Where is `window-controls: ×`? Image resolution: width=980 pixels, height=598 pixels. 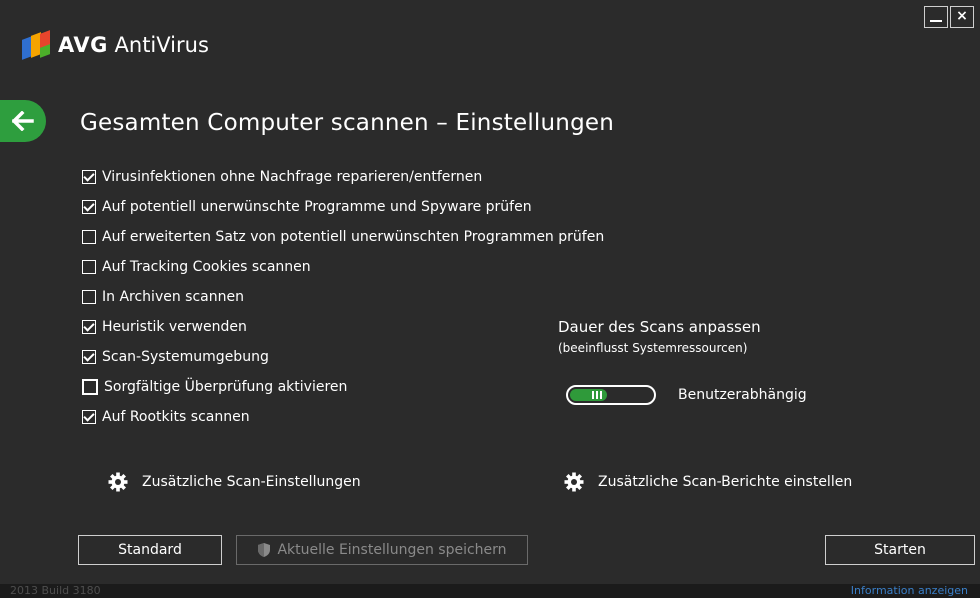
window-controls: × is located at coordinates (949, 17).